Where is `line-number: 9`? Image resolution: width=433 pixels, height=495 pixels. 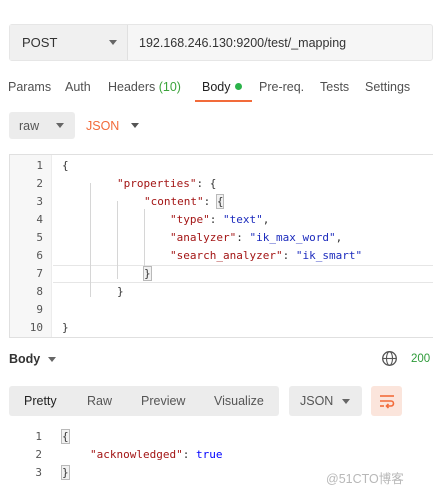
line-number: 9 is located at coordinates (39, 309).